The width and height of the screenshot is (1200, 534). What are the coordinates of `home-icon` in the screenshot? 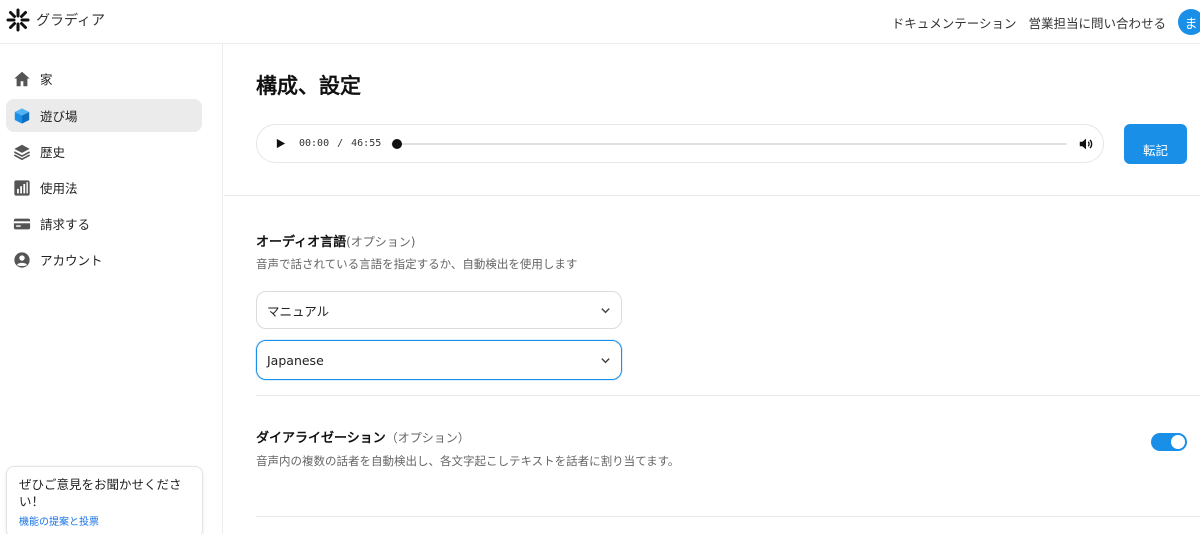 It's located at (22, 79).